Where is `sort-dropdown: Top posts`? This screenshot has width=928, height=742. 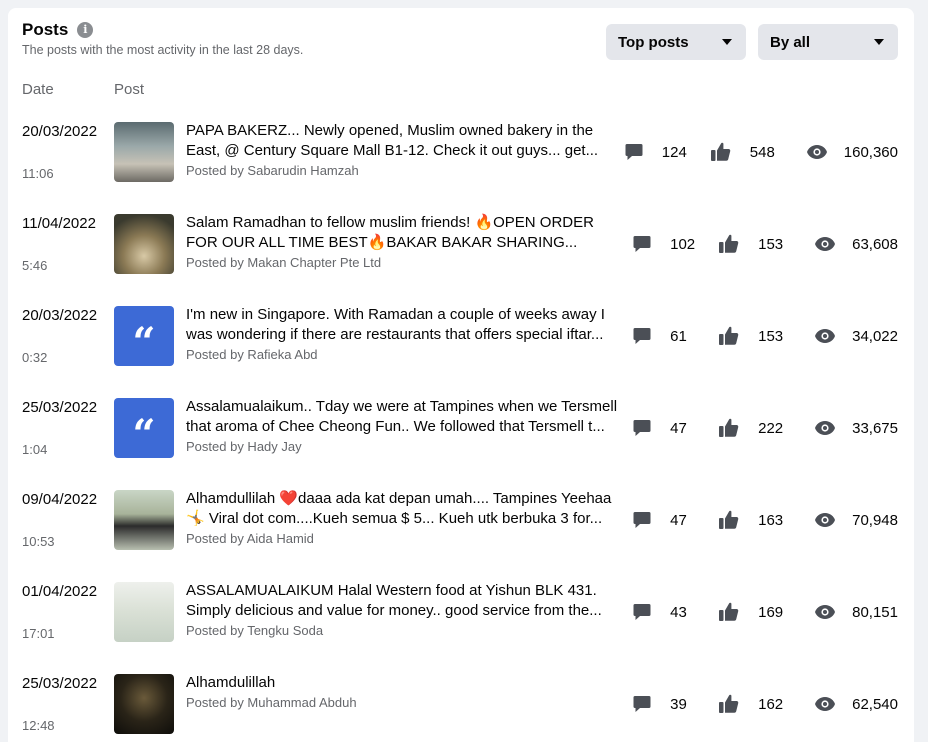
sort-dropdown: Top posts is located at coordinates (676, 42).